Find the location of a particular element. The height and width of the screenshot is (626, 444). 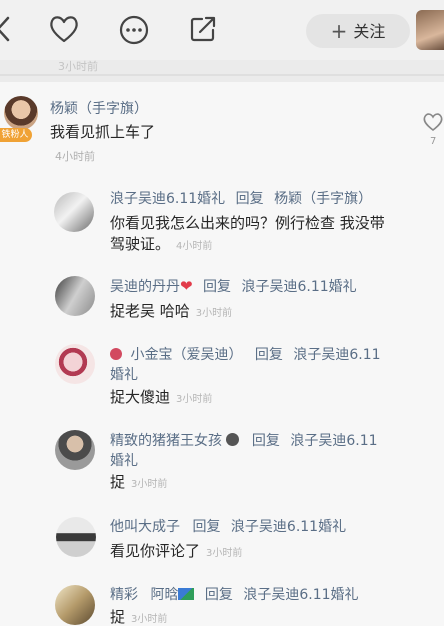

reply-author: 他叫大成子 is located at coordinates (145, 527).